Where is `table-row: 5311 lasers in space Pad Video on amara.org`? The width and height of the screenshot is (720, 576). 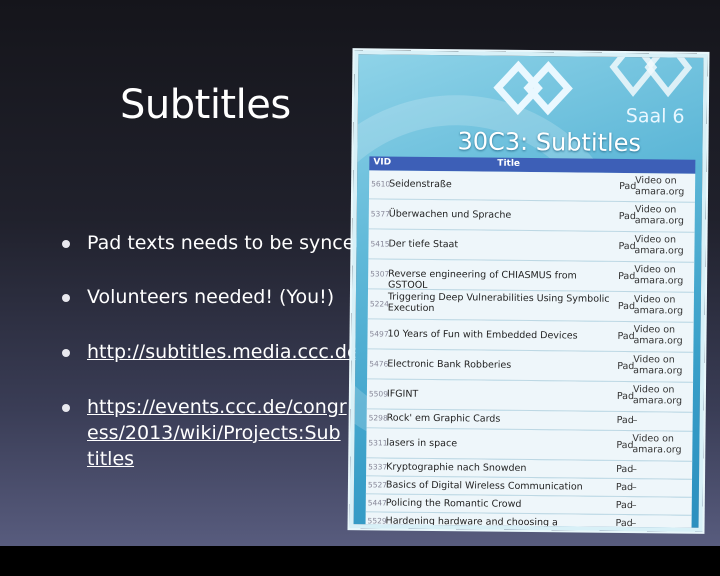
table-row: 5311 lasers in space Pad Video on amara.org is located at coordinates (529, 445).